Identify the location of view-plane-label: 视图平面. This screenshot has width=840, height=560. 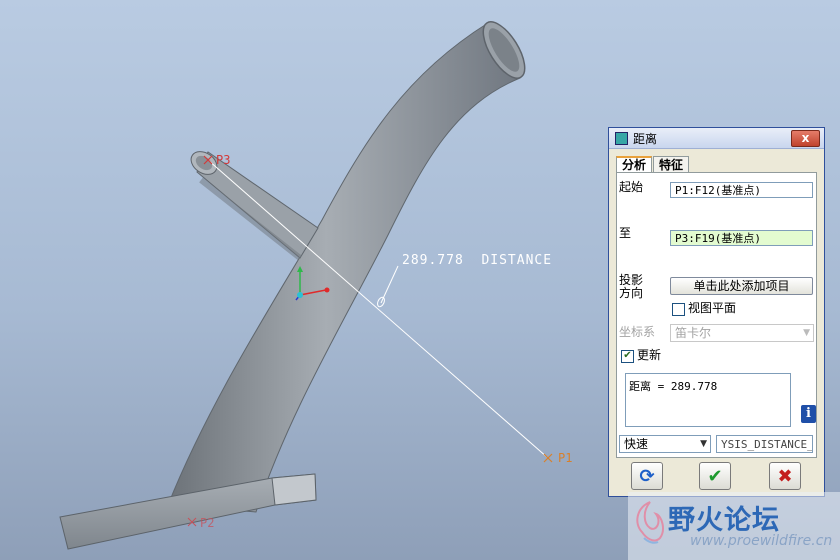
(712, 308).